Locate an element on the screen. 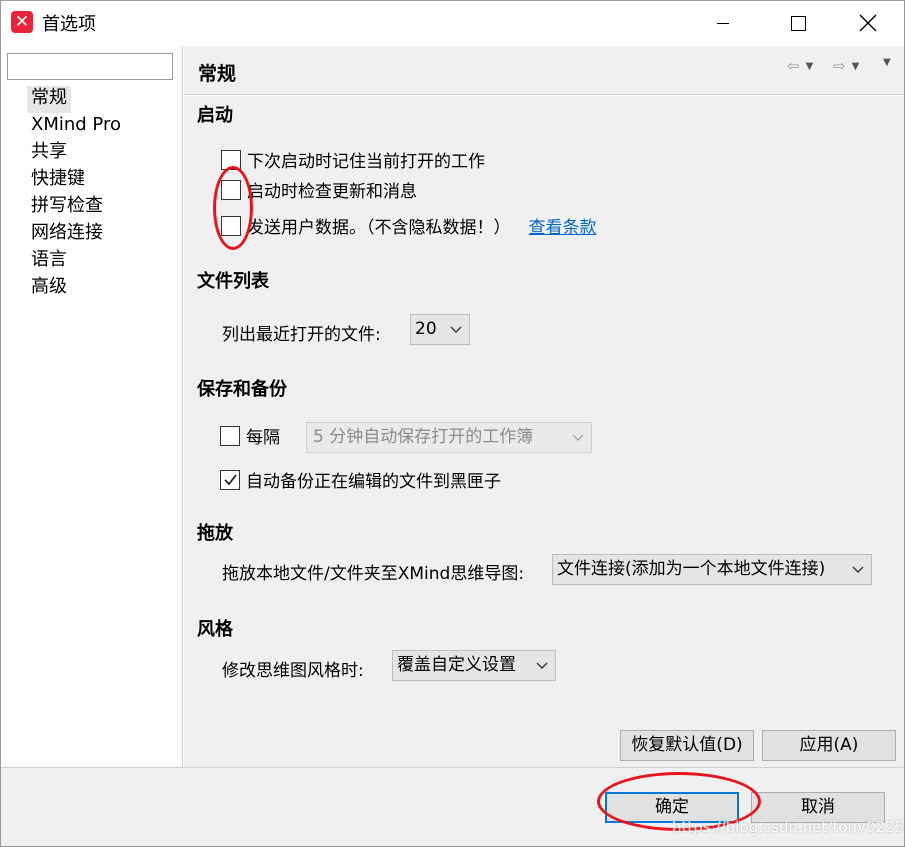 The width and height of the screenshot is (905, 847). section-save-backup-title: 保存和备份 is located at coordinates (242, 389).